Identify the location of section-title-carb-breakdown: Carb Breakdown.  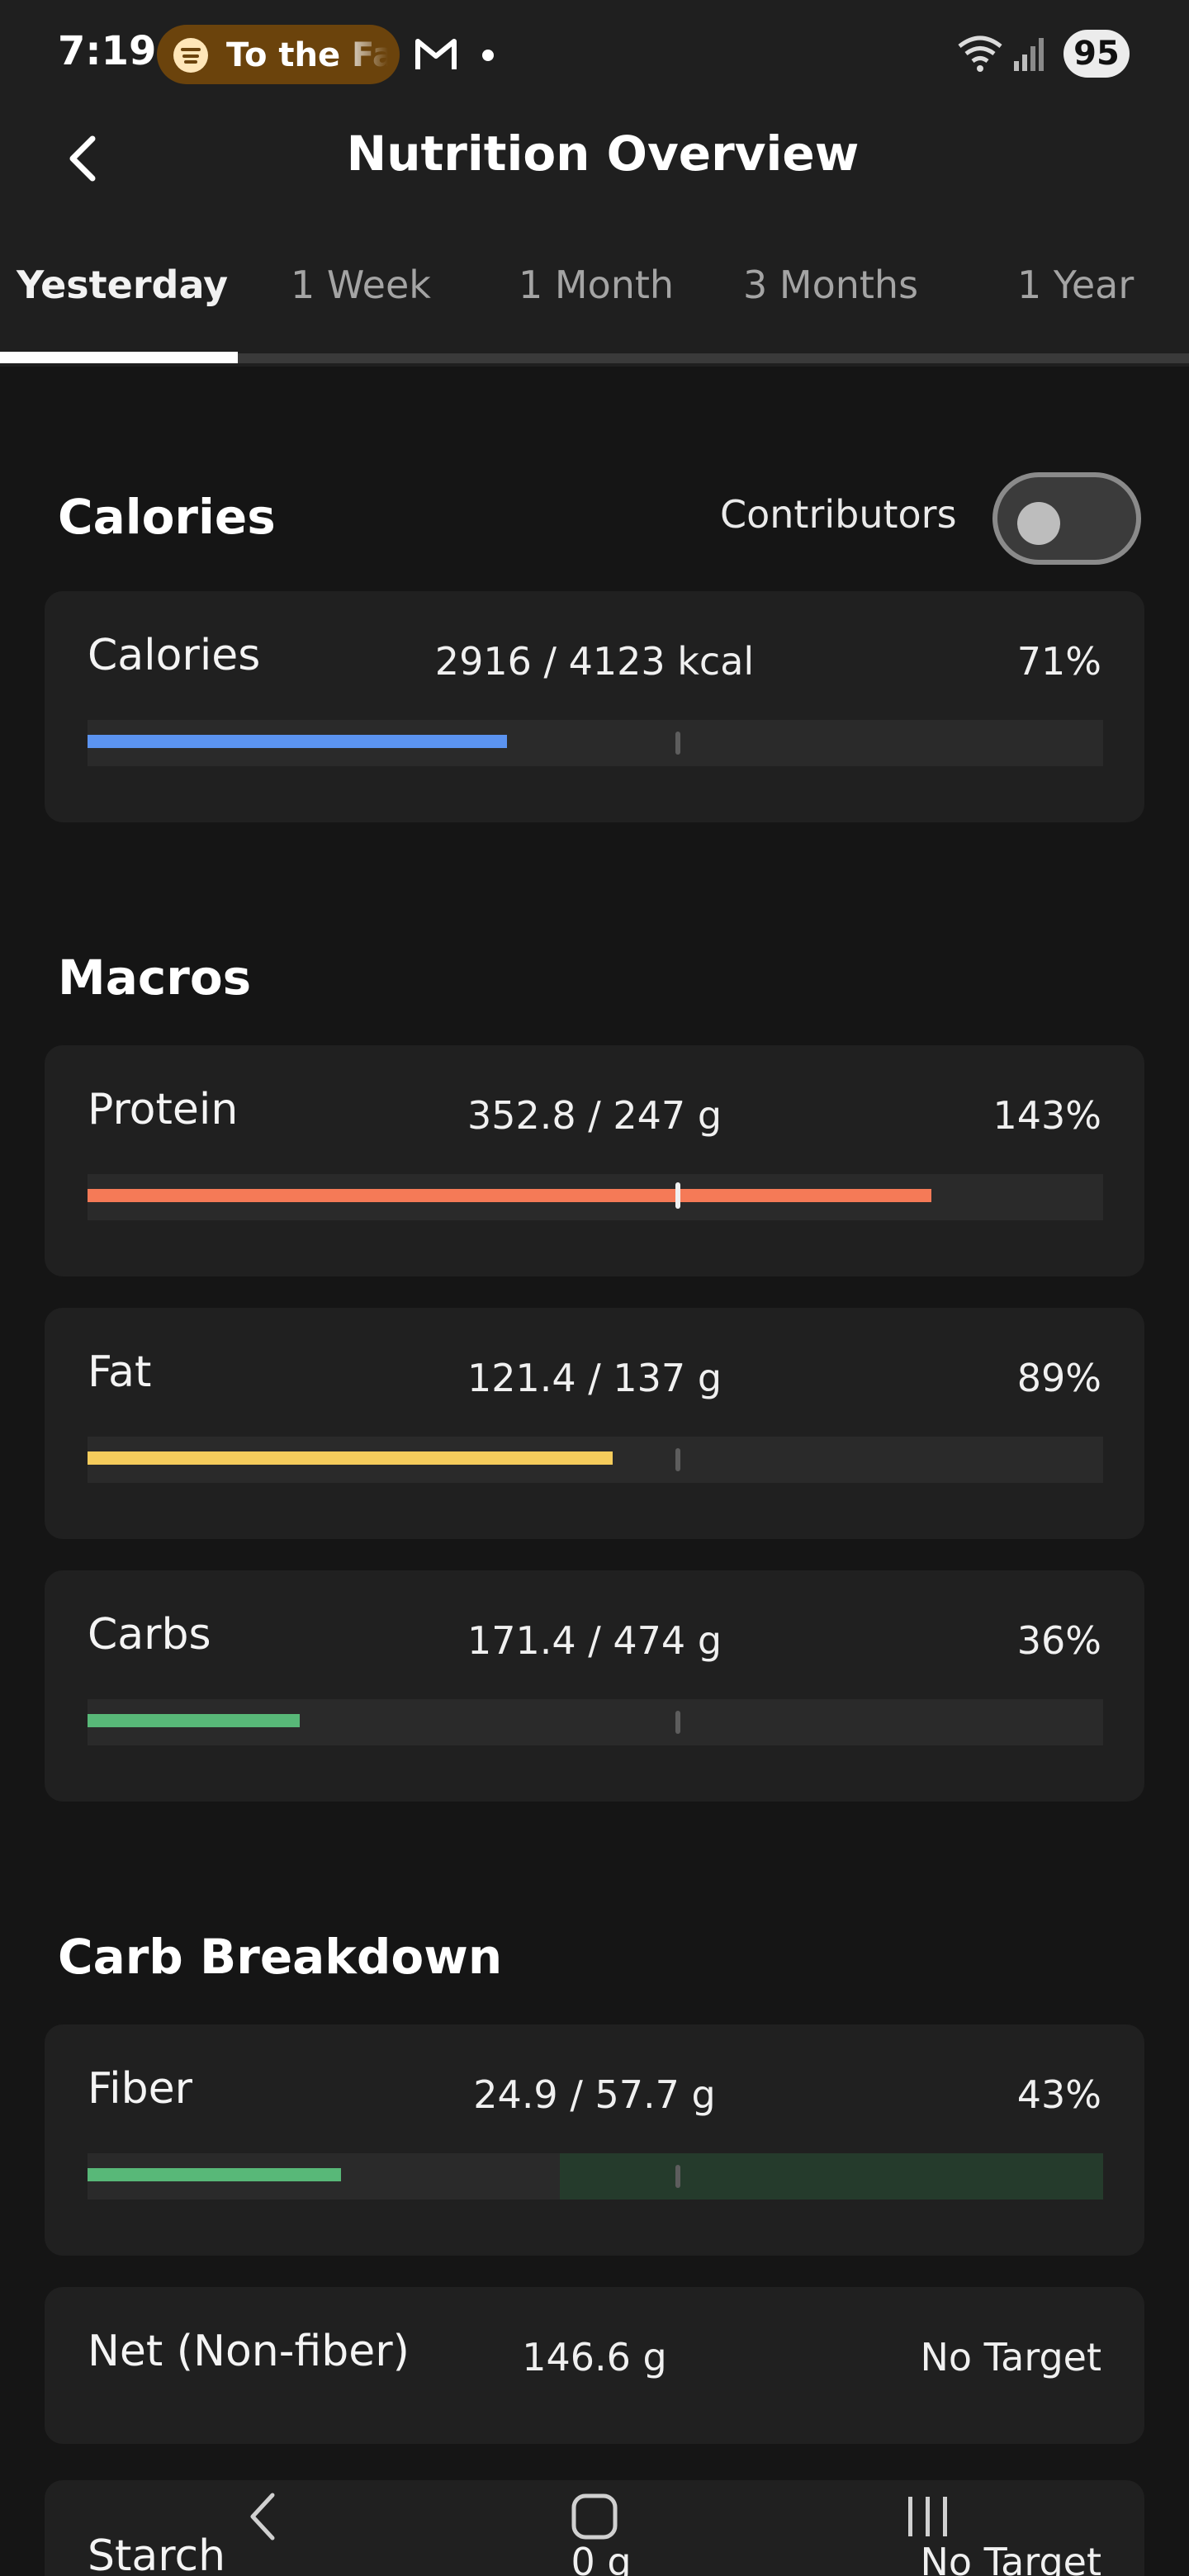
(280, 1957).